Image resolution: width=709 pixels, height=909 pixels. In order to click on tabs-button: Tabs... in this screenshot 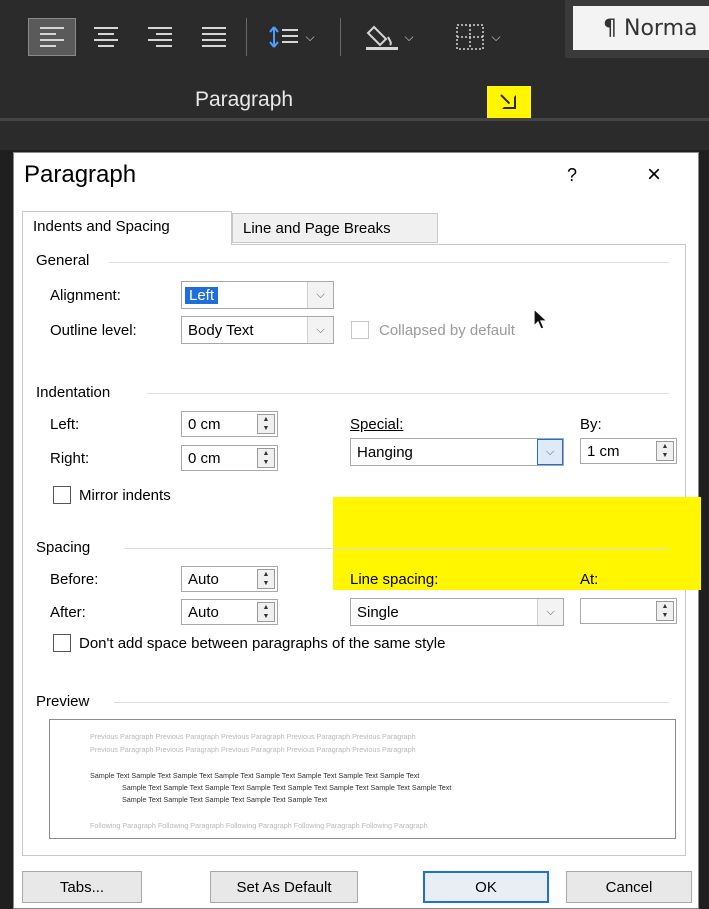, I will do `click(82, 887)`.